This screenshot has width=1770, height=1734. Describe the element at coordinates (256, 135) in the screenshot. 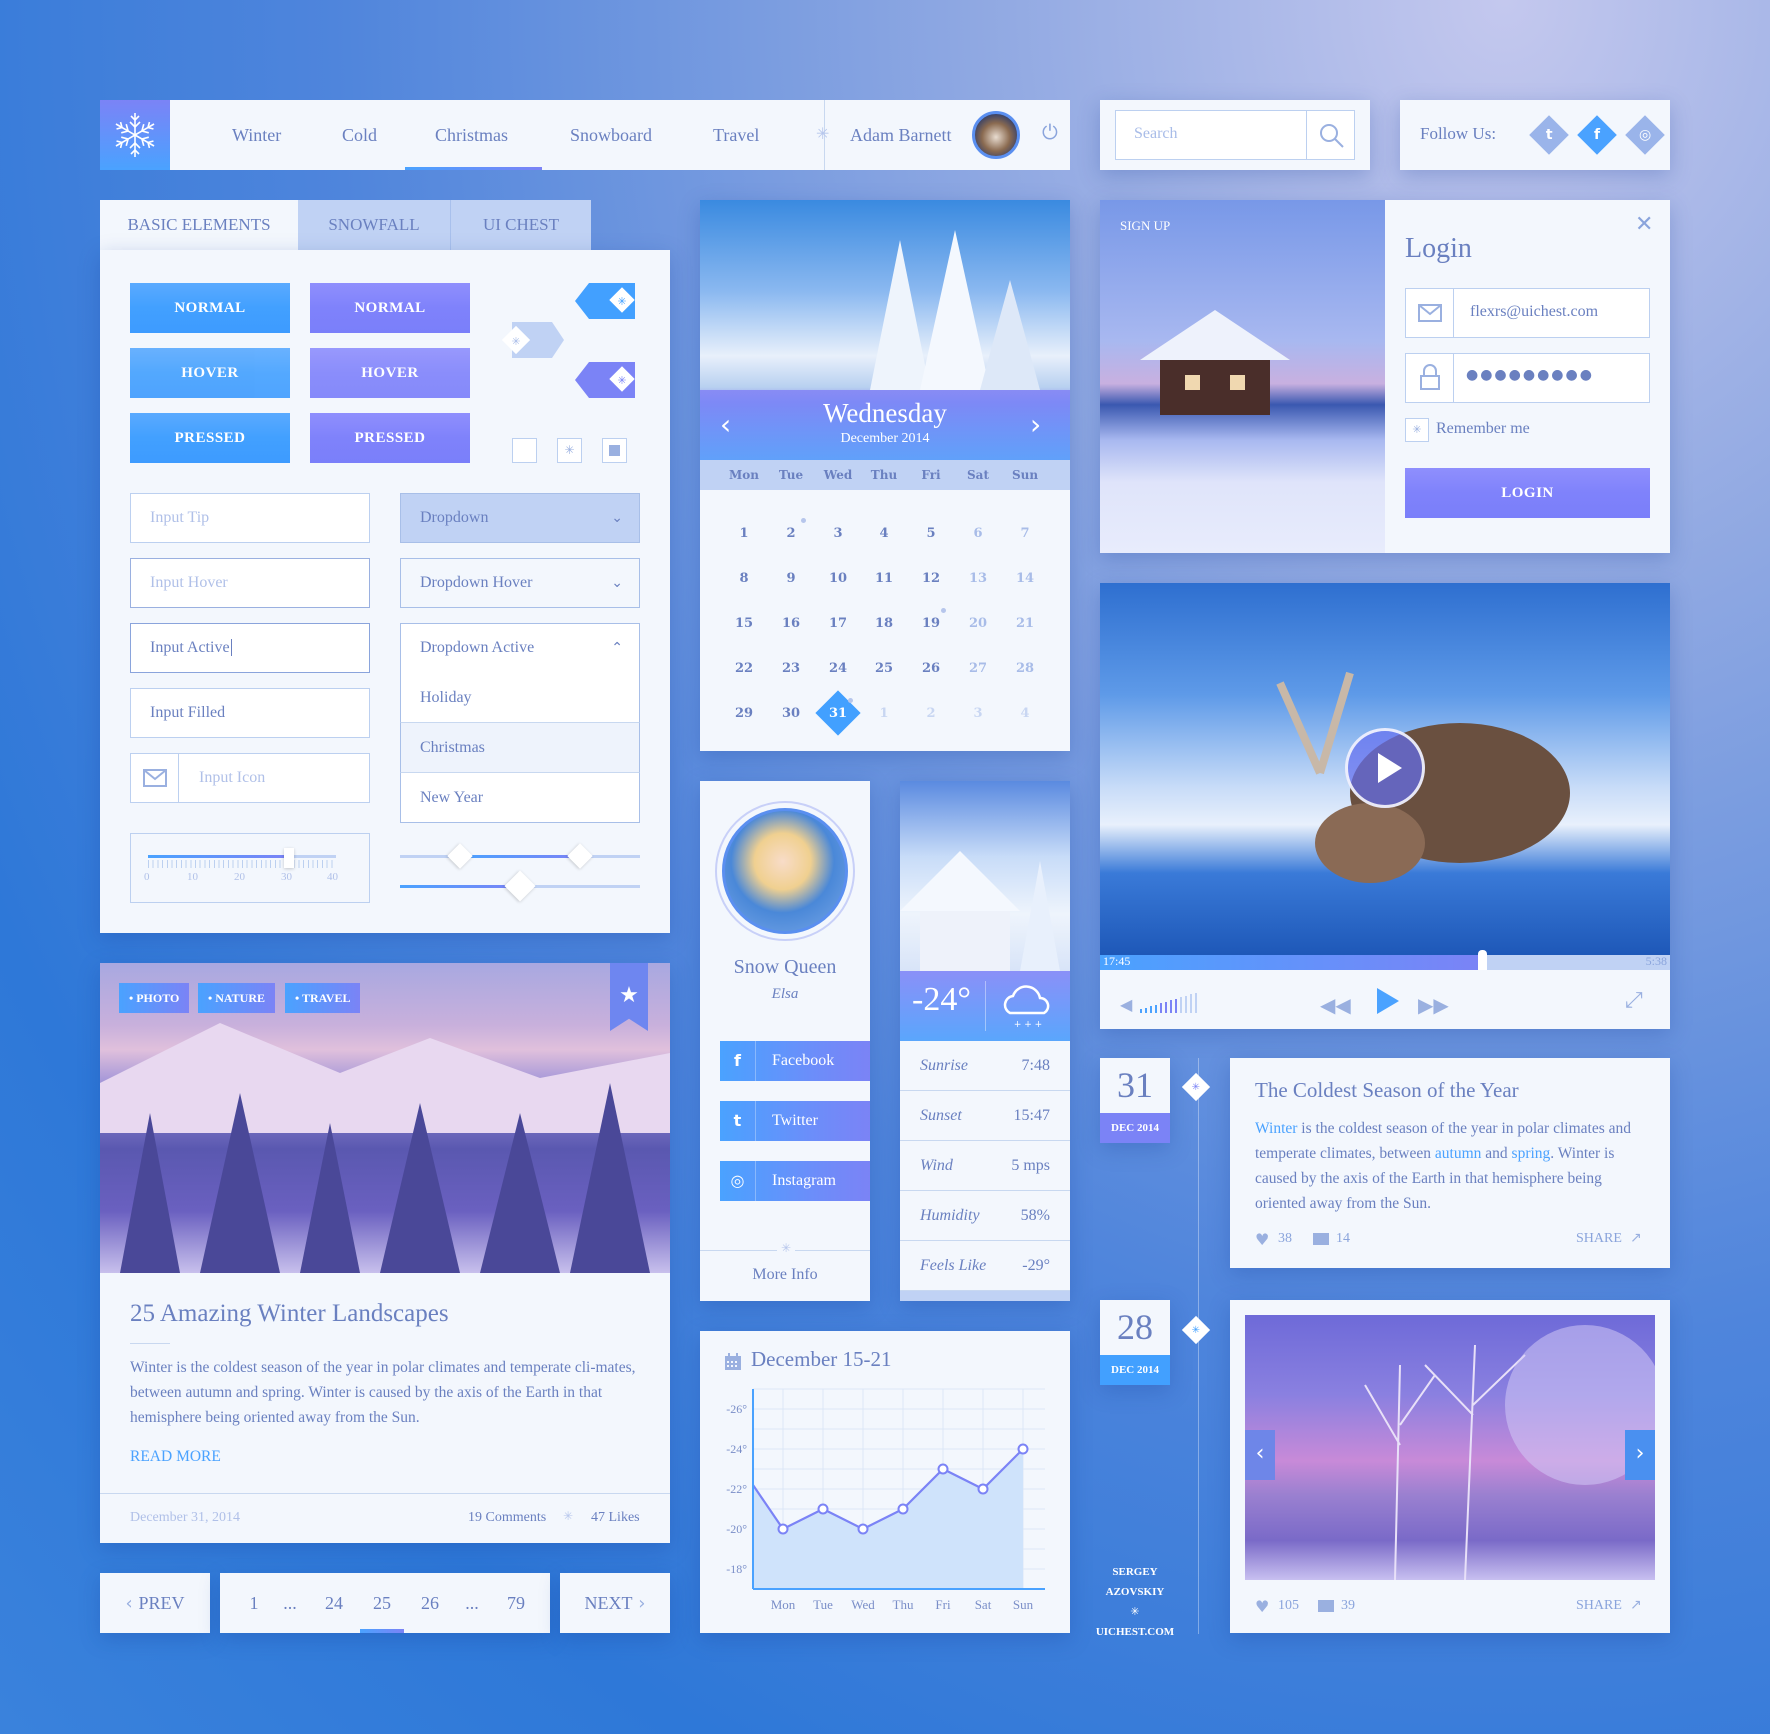

I see `nav-item-winter: Winter` at that location.